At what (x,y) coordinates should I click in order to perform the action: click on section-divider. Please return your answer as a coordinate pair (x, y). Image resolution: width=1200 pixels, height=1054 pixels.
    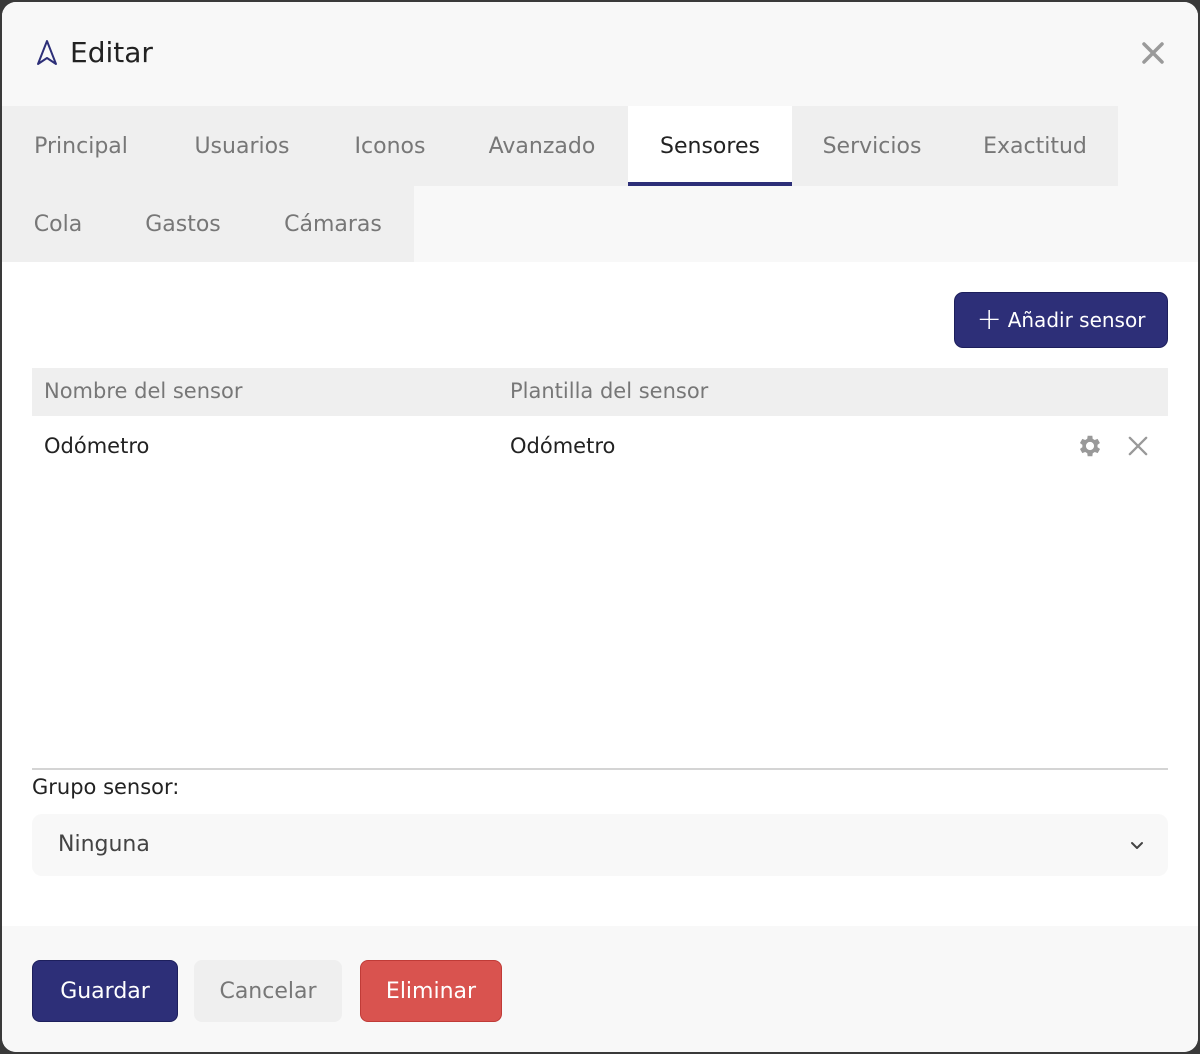
    Looking at the image, I should click on (600, 769).